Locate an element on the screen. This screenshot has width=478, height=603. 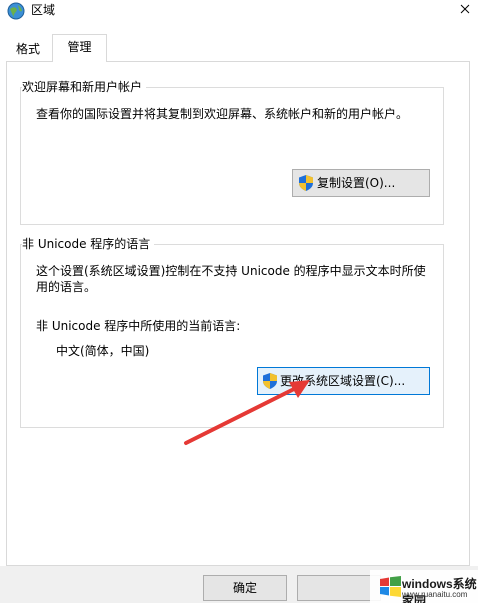
tab-manage: 管理 is located at coordinates (79, 48).